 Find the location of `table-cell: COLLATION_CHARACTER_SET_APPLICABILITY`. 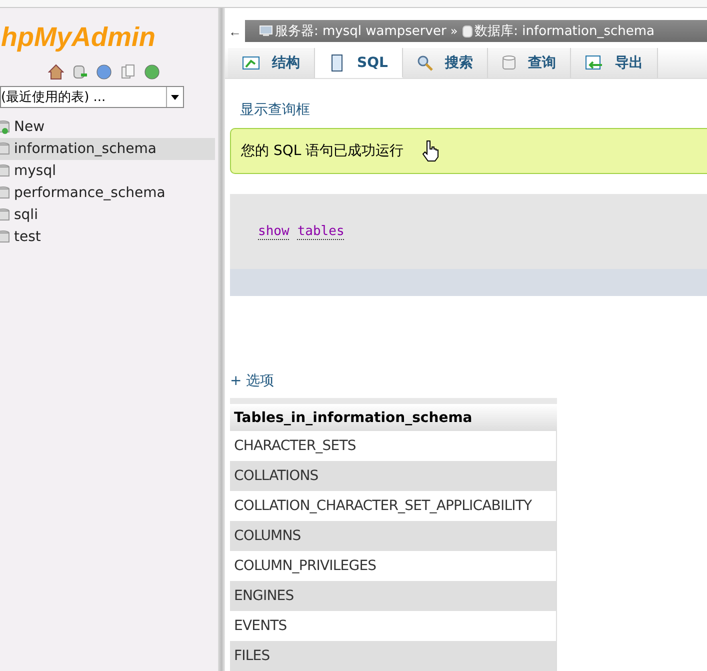

table-cell: COLLATION_CHARACTER_SET_APPLICABILITY is located at coordinates (393, 506).